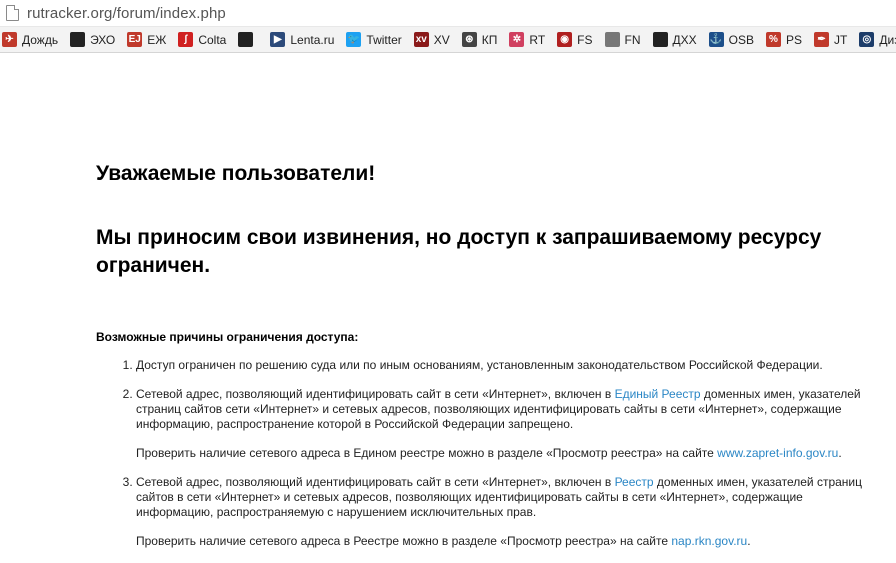  I want to click on jt-icon: ✒, so click(822, 39).